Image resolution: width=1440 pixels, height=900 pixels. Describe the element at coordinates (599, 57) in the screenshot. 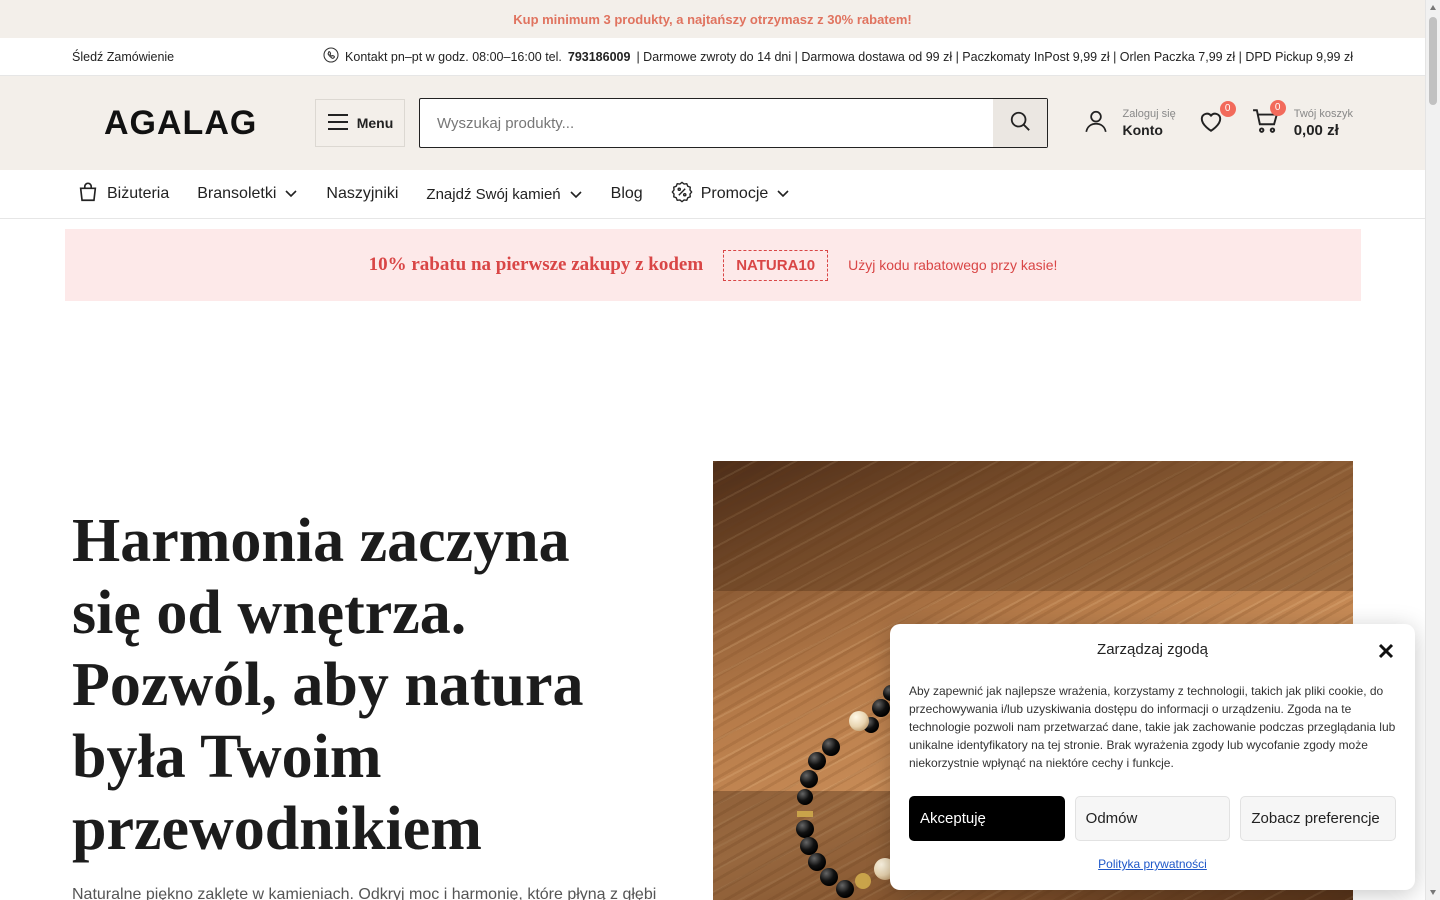

I see `phone-number: 793186009` at that location.